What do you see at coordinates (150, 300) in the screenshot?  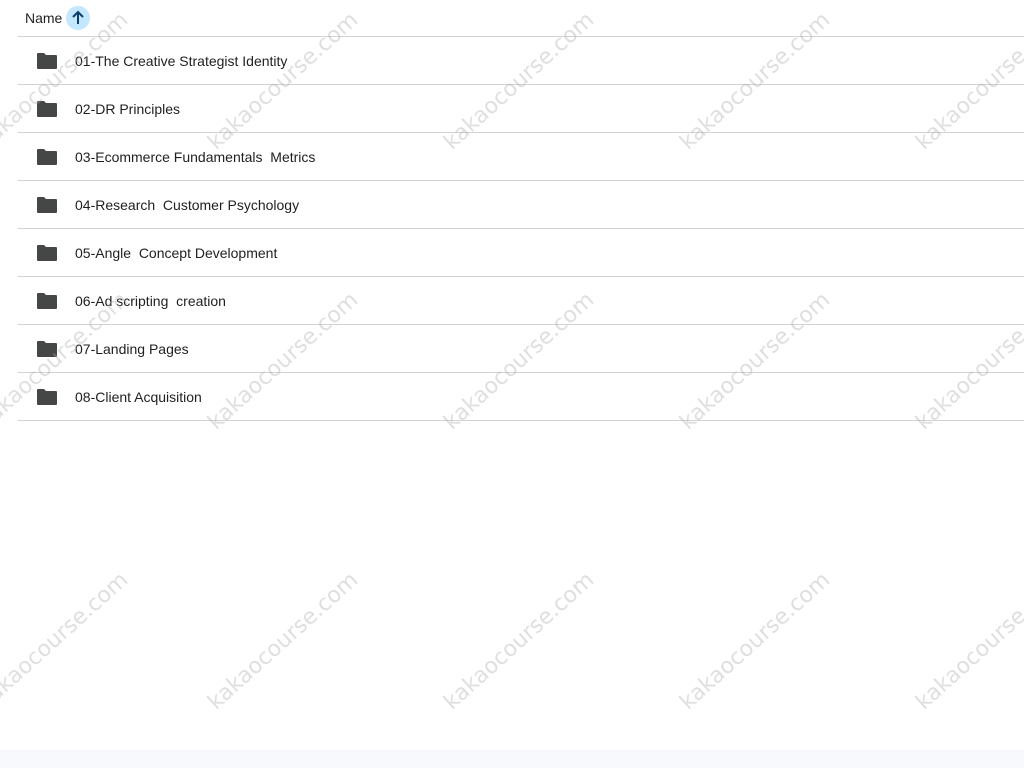 I see `folder-name: 06-Ad scripting creation` at bounding box center [150, 300].